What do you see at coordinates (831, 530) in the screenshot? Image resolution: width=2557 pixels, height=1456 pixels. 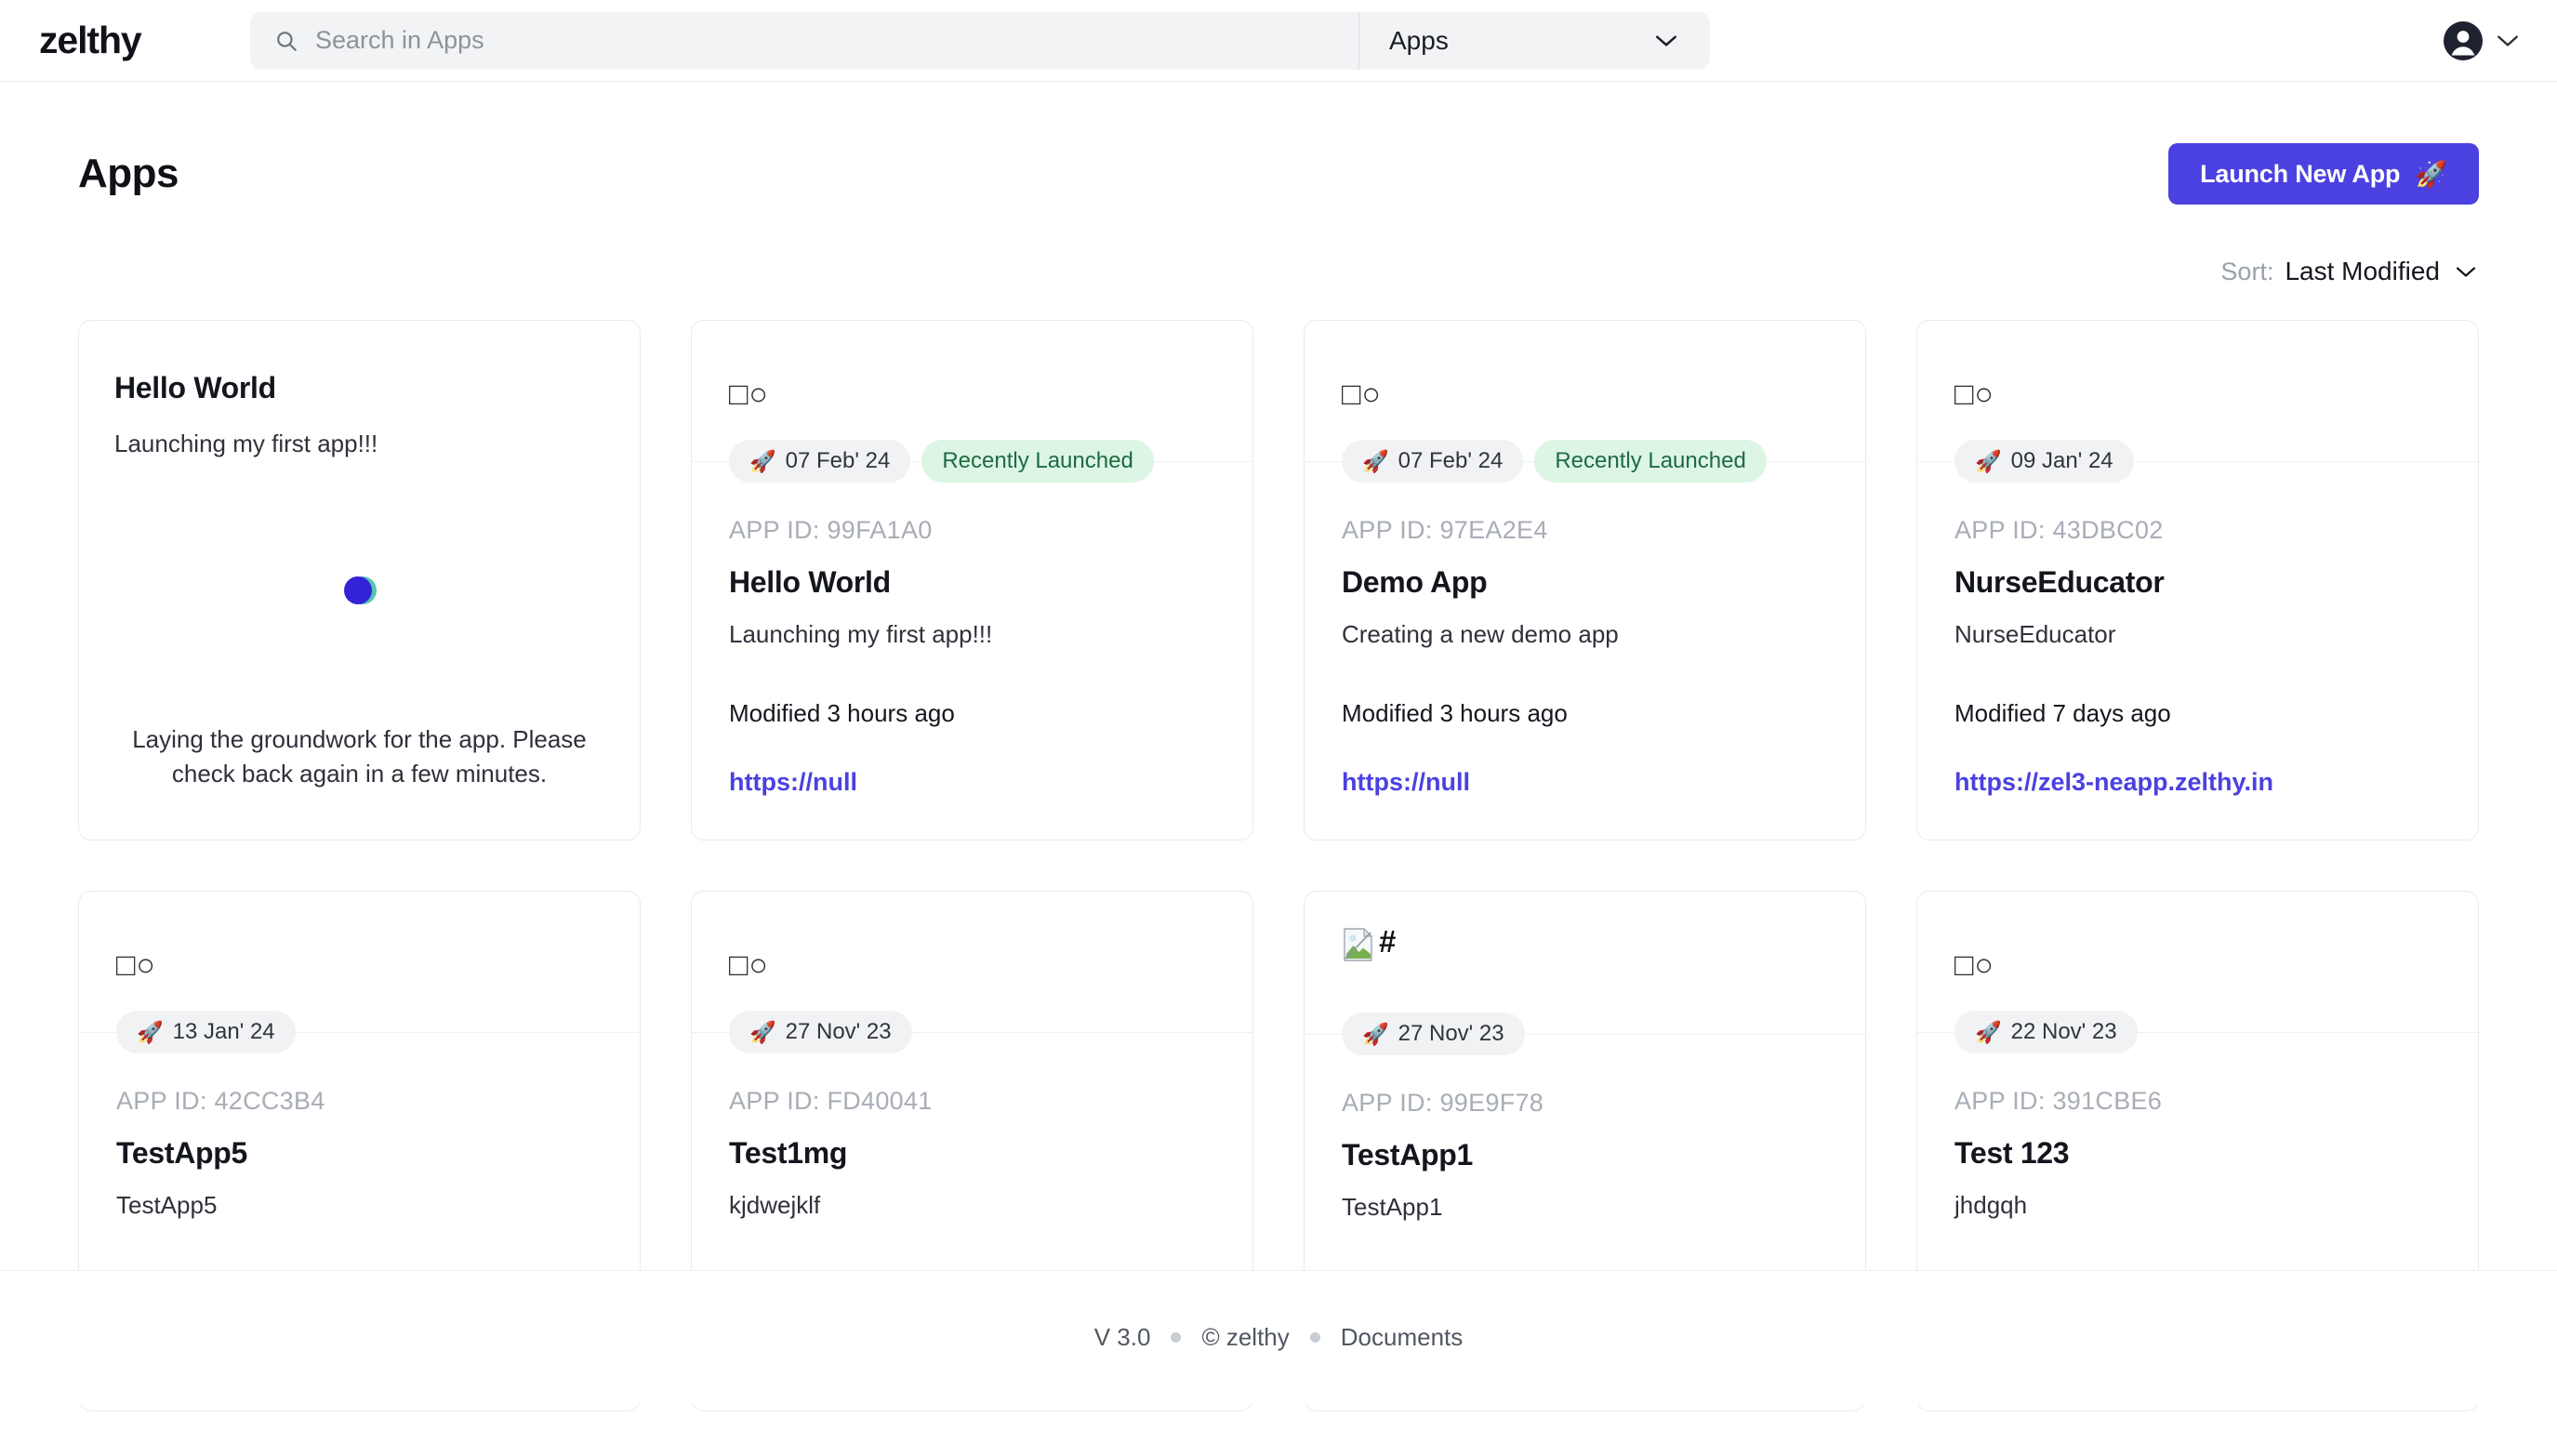 I see `app-id: APP ID: 99FA1A0` at bounding box center [831, 530].